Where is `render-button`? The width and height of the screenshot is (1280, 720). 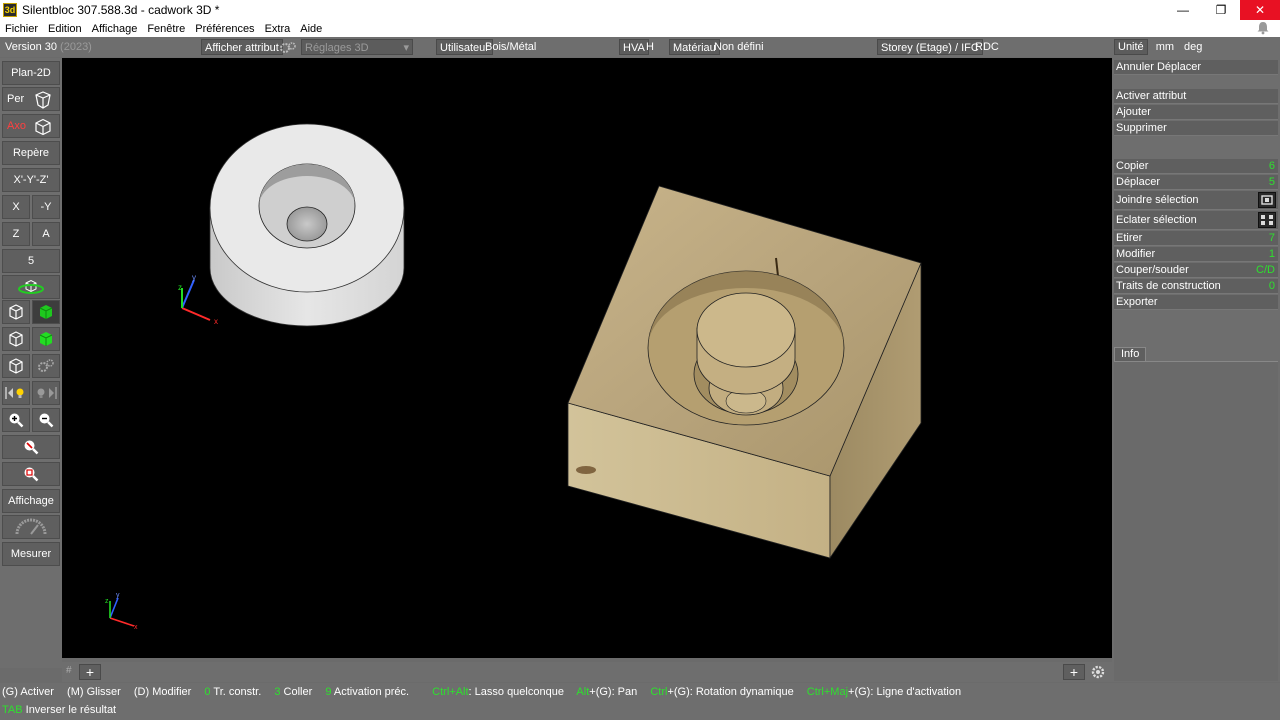
render-button is located at coordinates (16, 366).